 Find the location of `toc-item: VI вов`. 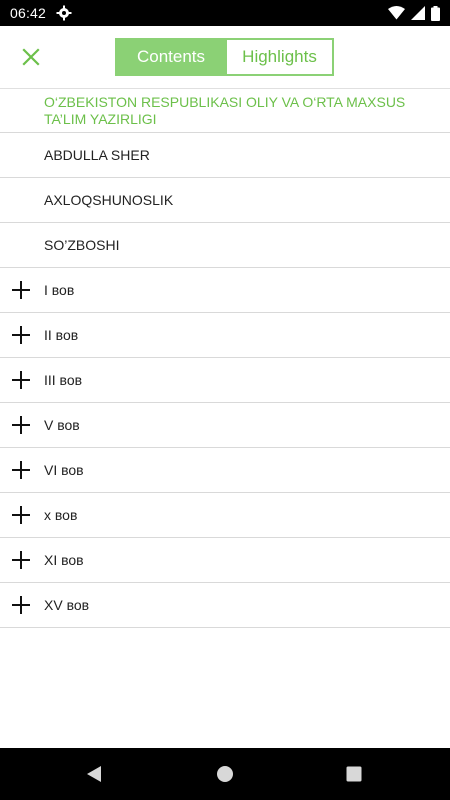

toc-item: VI вов is located at coordinates (225, 470).